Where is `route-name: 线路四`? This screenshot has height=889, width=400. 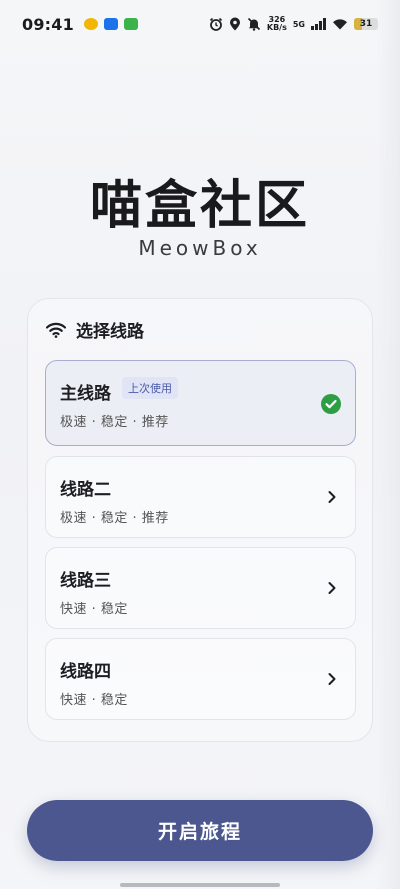
route-name: 线路四 is located at coordinates (85, 672).